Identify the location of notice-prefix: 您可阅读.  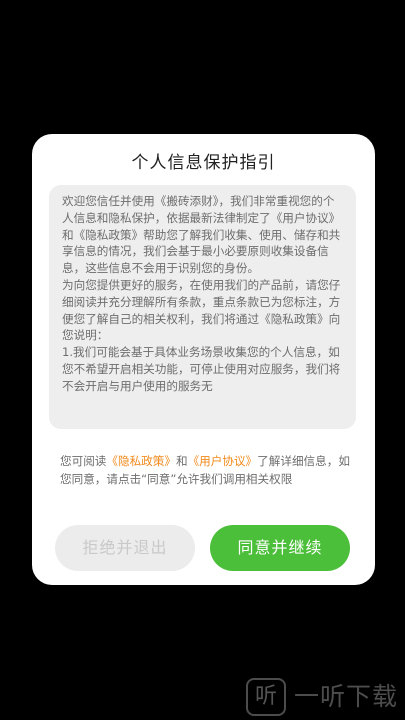
(83, 461).